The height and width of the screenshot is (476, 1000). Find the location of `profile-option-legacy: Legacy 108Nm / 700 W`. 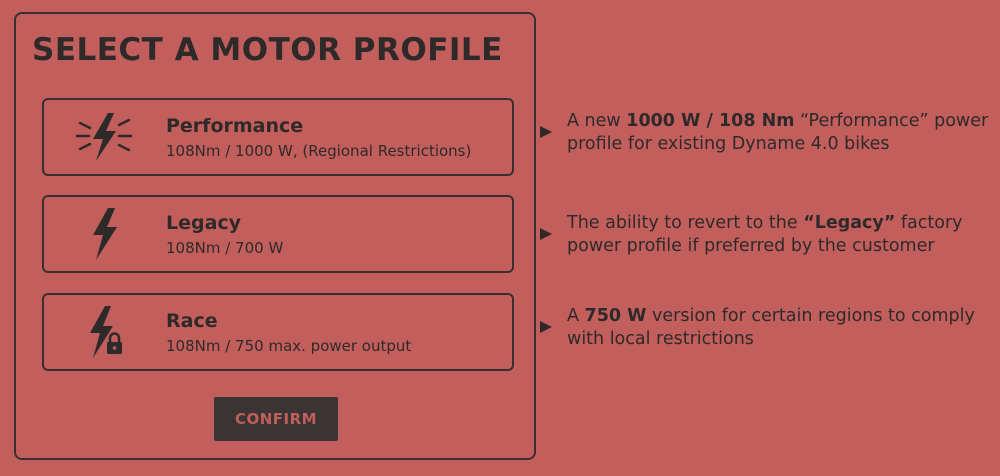

profile-option-legacy: Legacy 108Nm / 700 W is located at coordinates (278, 234).